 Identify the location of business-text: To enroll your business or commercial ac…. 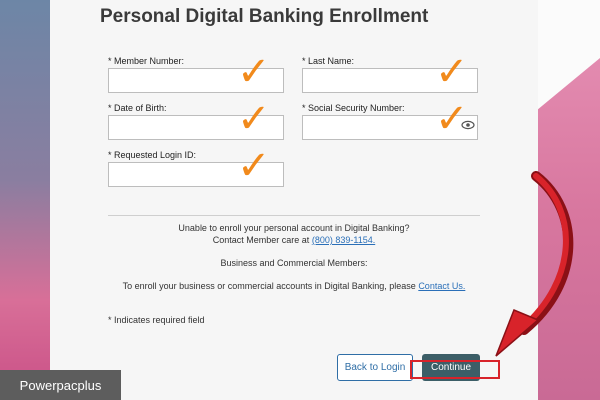
(269, 286).